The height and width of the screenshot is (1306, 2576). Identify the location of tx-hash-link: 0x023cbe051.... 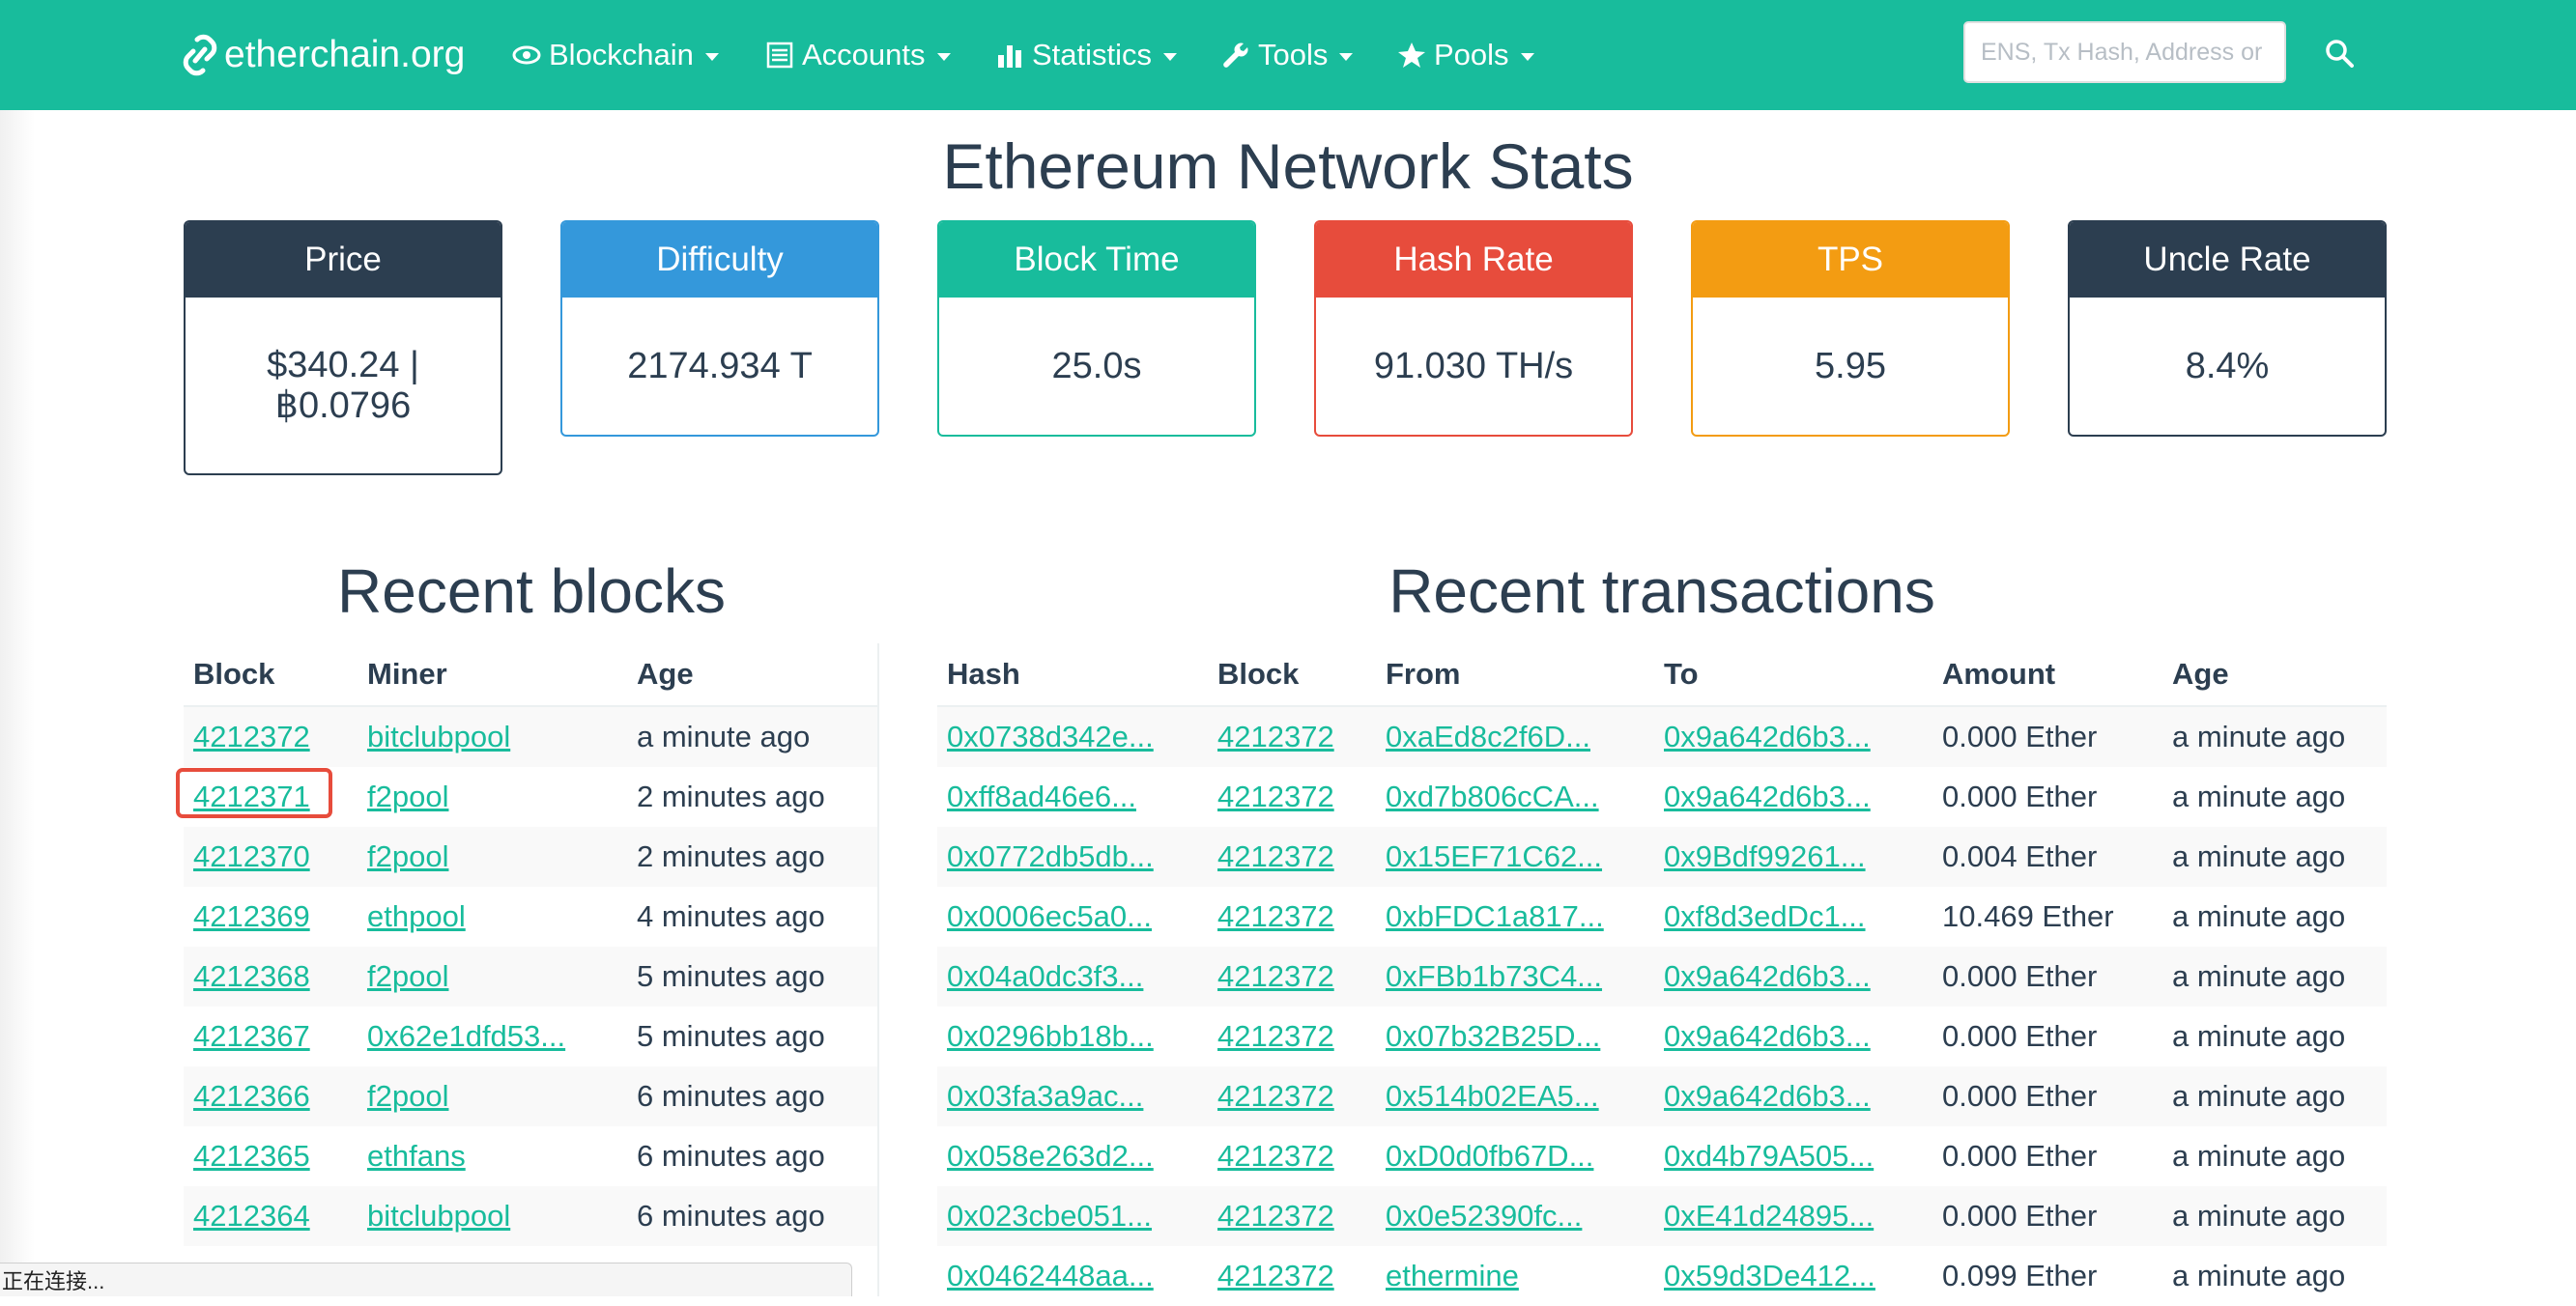
(1050, 1216).